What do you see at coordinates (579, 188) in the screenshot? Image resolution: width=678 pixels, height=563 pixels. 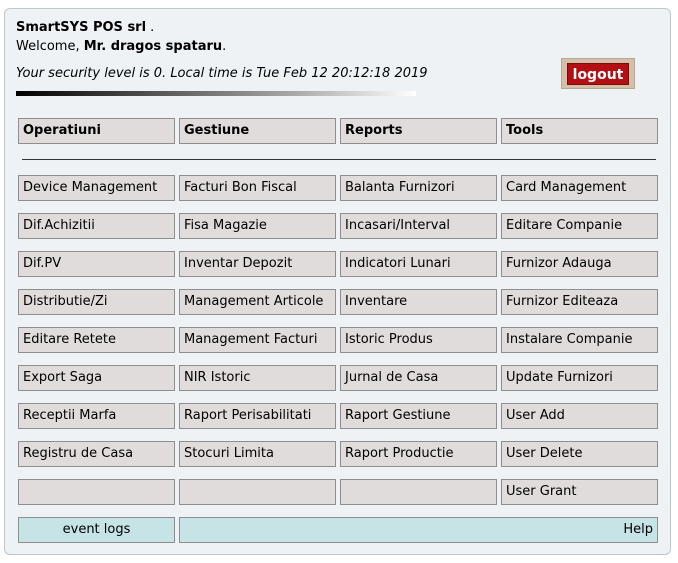 I see `menu-item-tools: Card Management` at bounding box center [579, 188].